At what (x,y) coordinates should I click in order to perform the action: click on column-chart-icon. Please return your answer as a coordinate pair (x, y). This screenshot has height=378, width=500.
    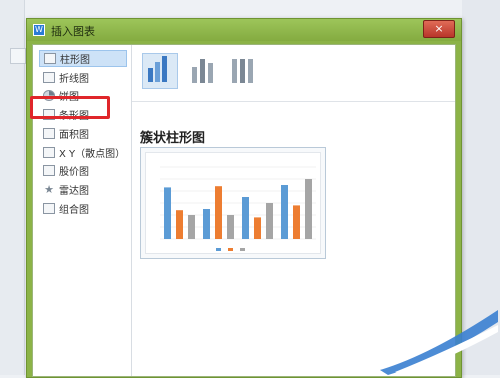
    Looking at the image, I should click on (50, 58).